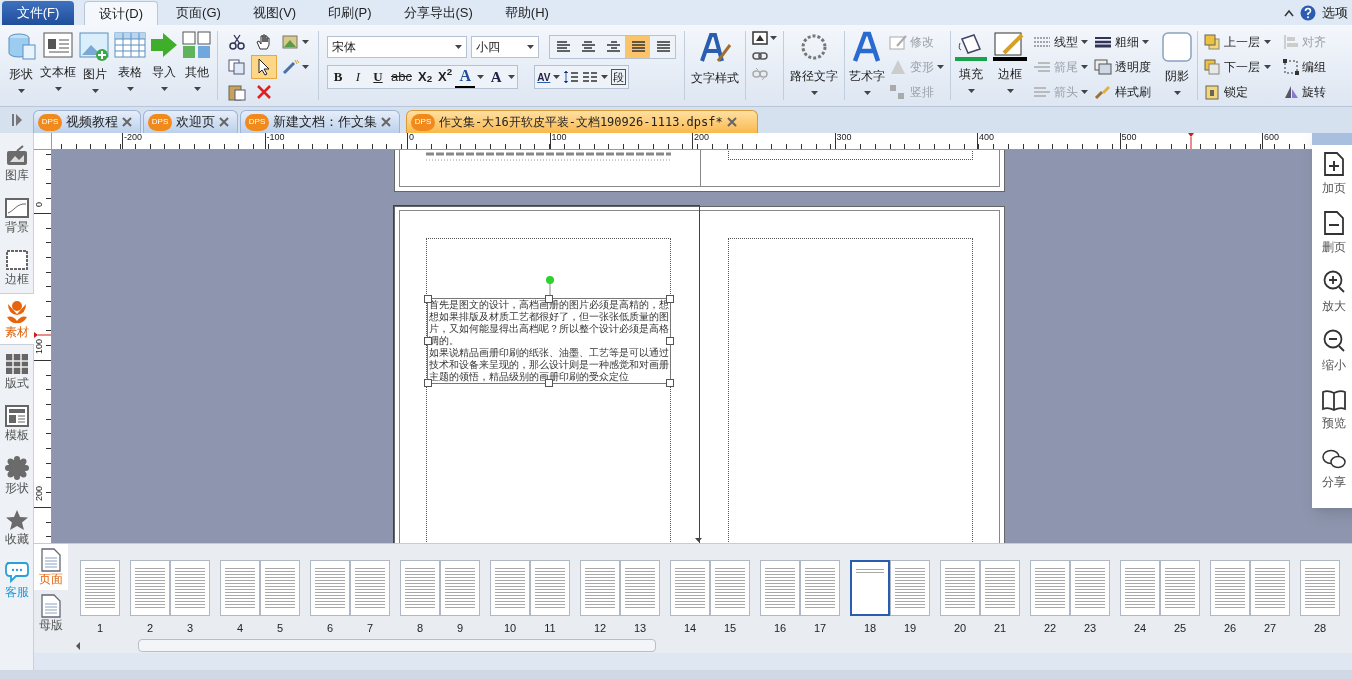 Image resolution: width=1352 pixels, height=679 pixels. I want to click on format-button: X$^{2}$, so click(445, 77).